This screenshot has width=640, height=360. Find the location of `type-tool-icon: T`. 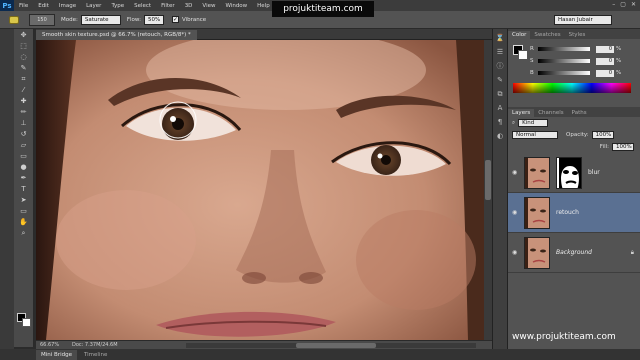

type-tool-icon: T is located at coordinates (24, 189).